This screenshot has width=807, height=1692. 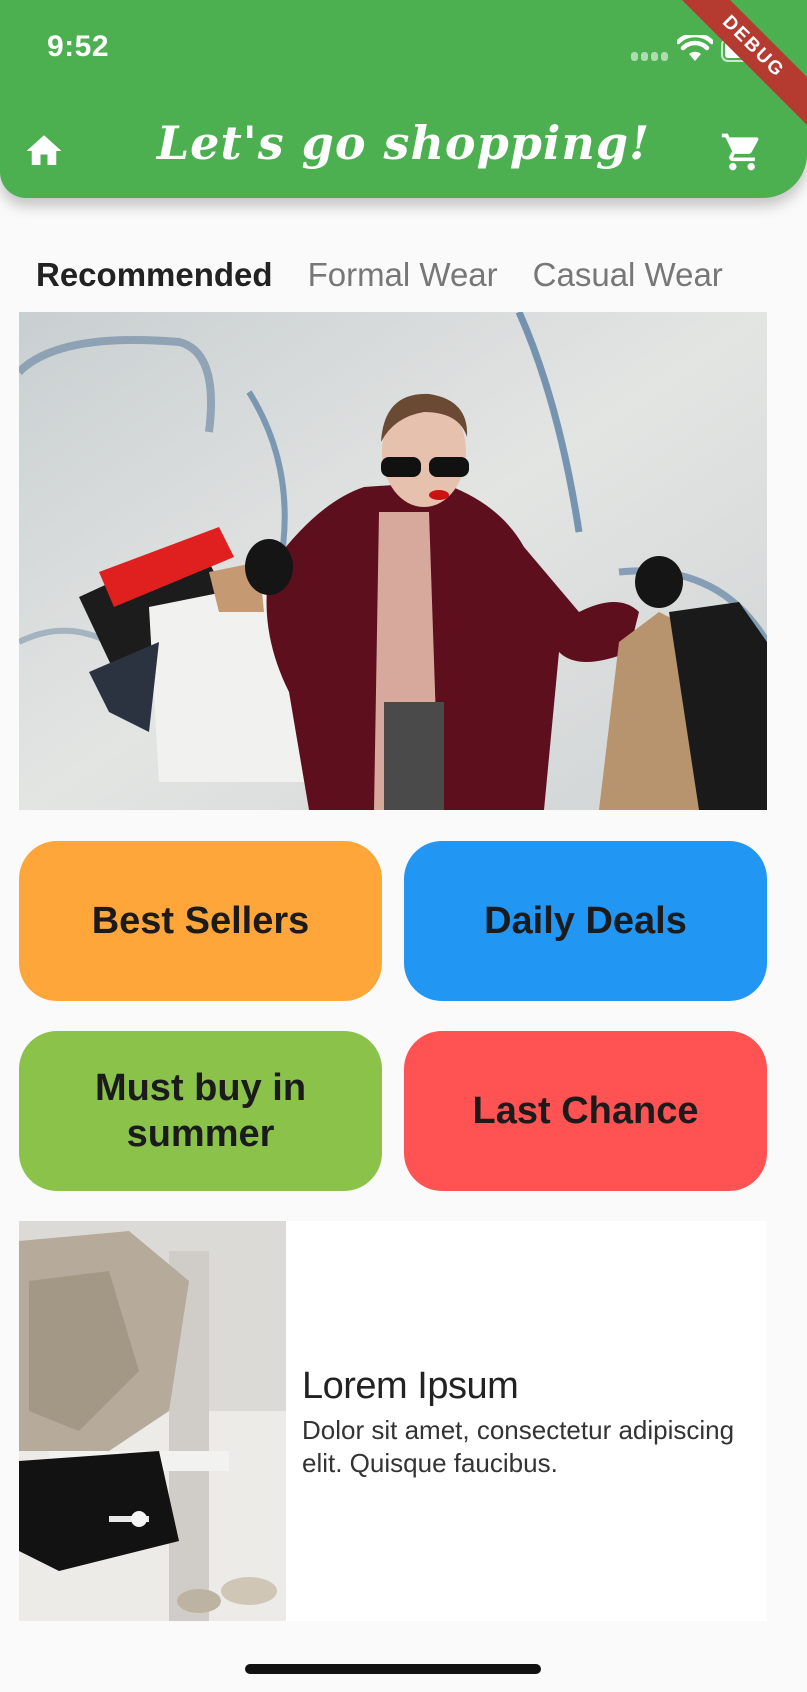 I want to click on cellular-signal-icon, so click(x=650, y=57).